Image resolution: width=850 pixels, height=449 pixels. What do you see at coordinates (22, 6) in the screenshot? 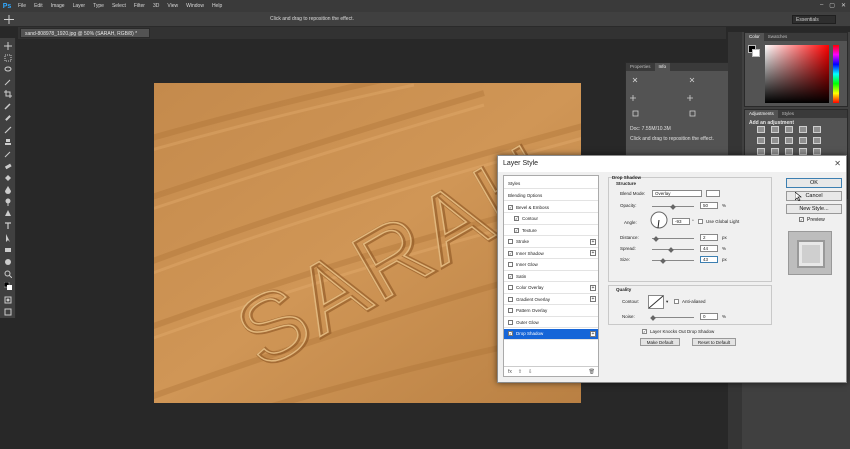
I see `menu-file: File` at bounding box center [22, 6].